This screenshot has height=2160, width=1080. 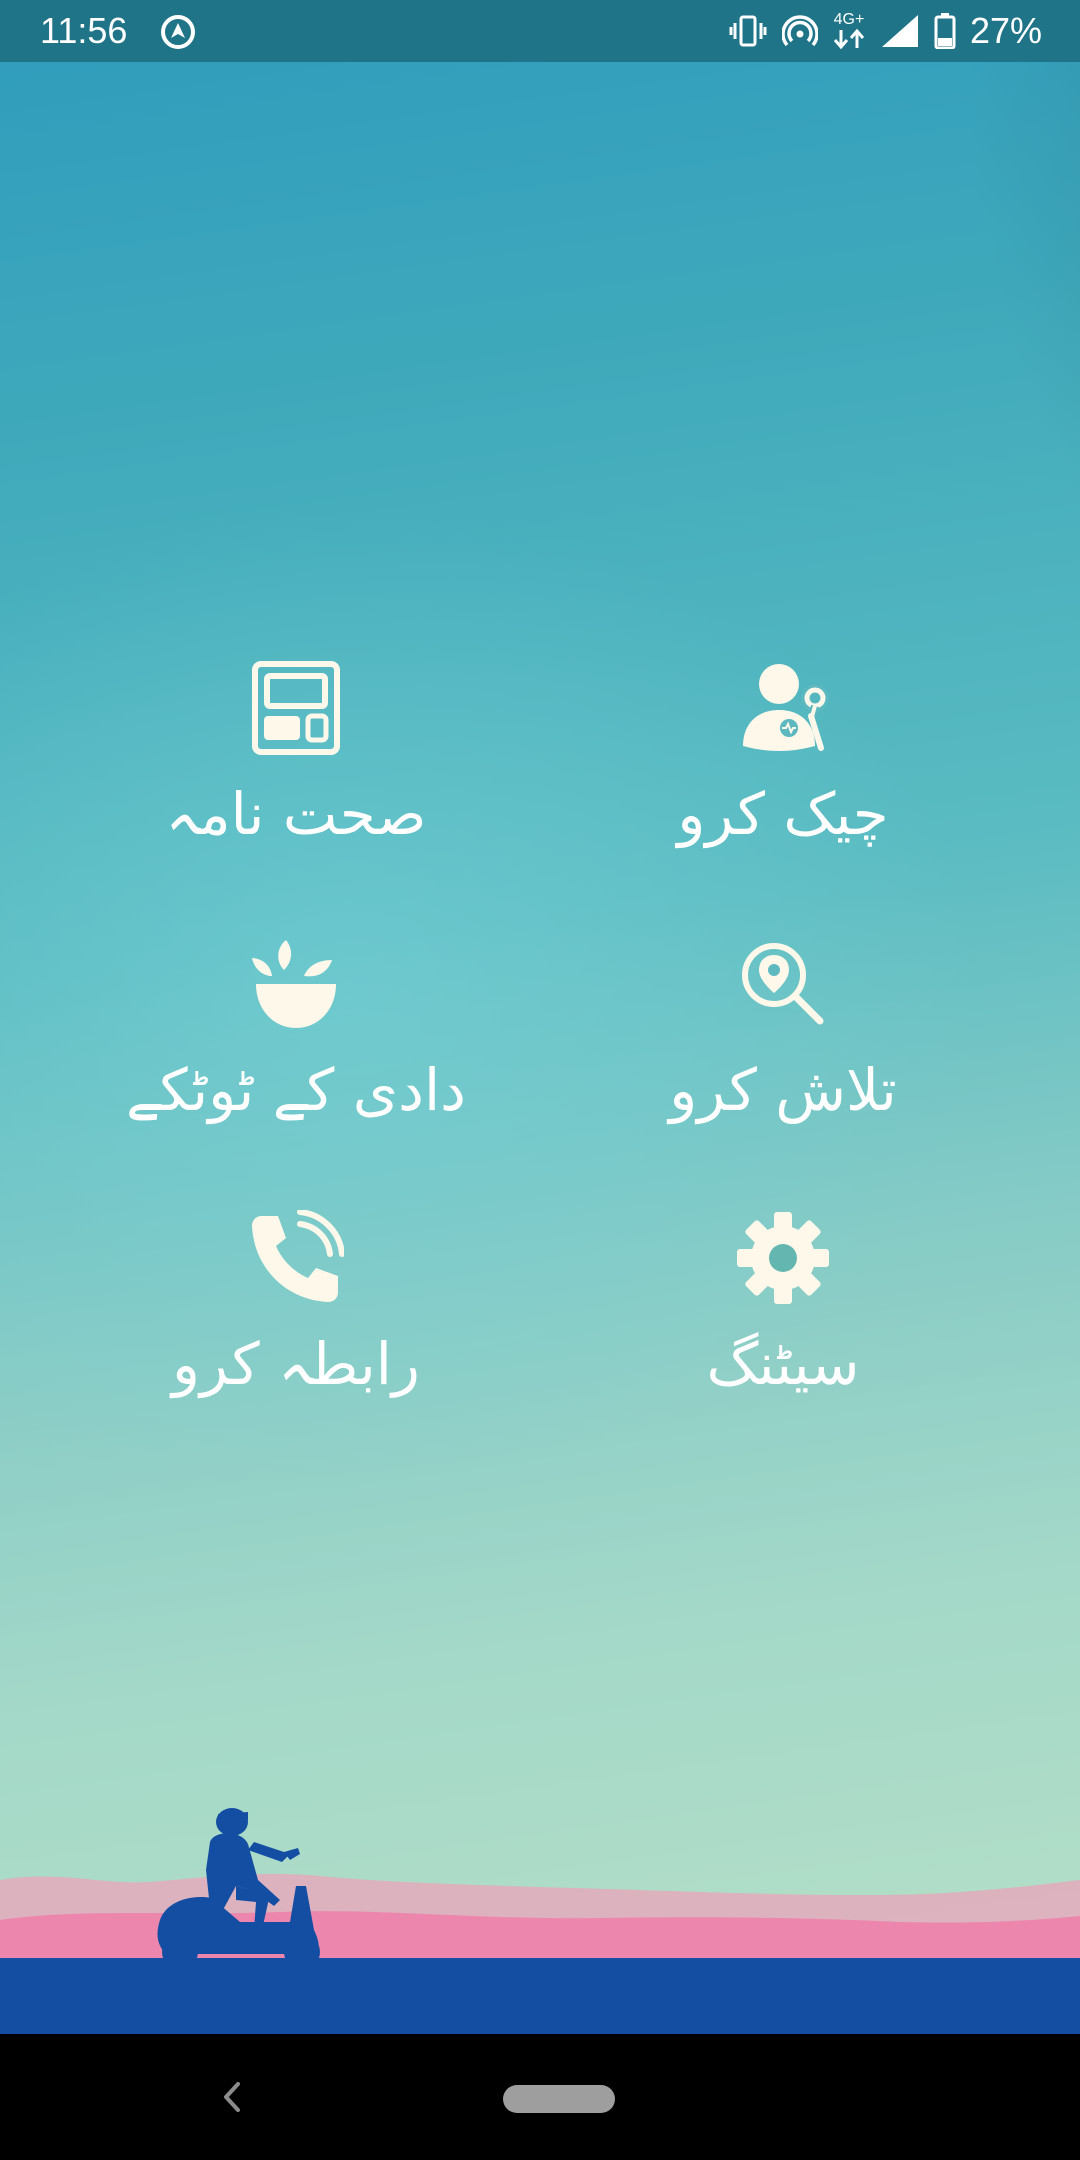 I want to click on status-bar: 11:56 4G+ 27%, so click(x=540, y=31).